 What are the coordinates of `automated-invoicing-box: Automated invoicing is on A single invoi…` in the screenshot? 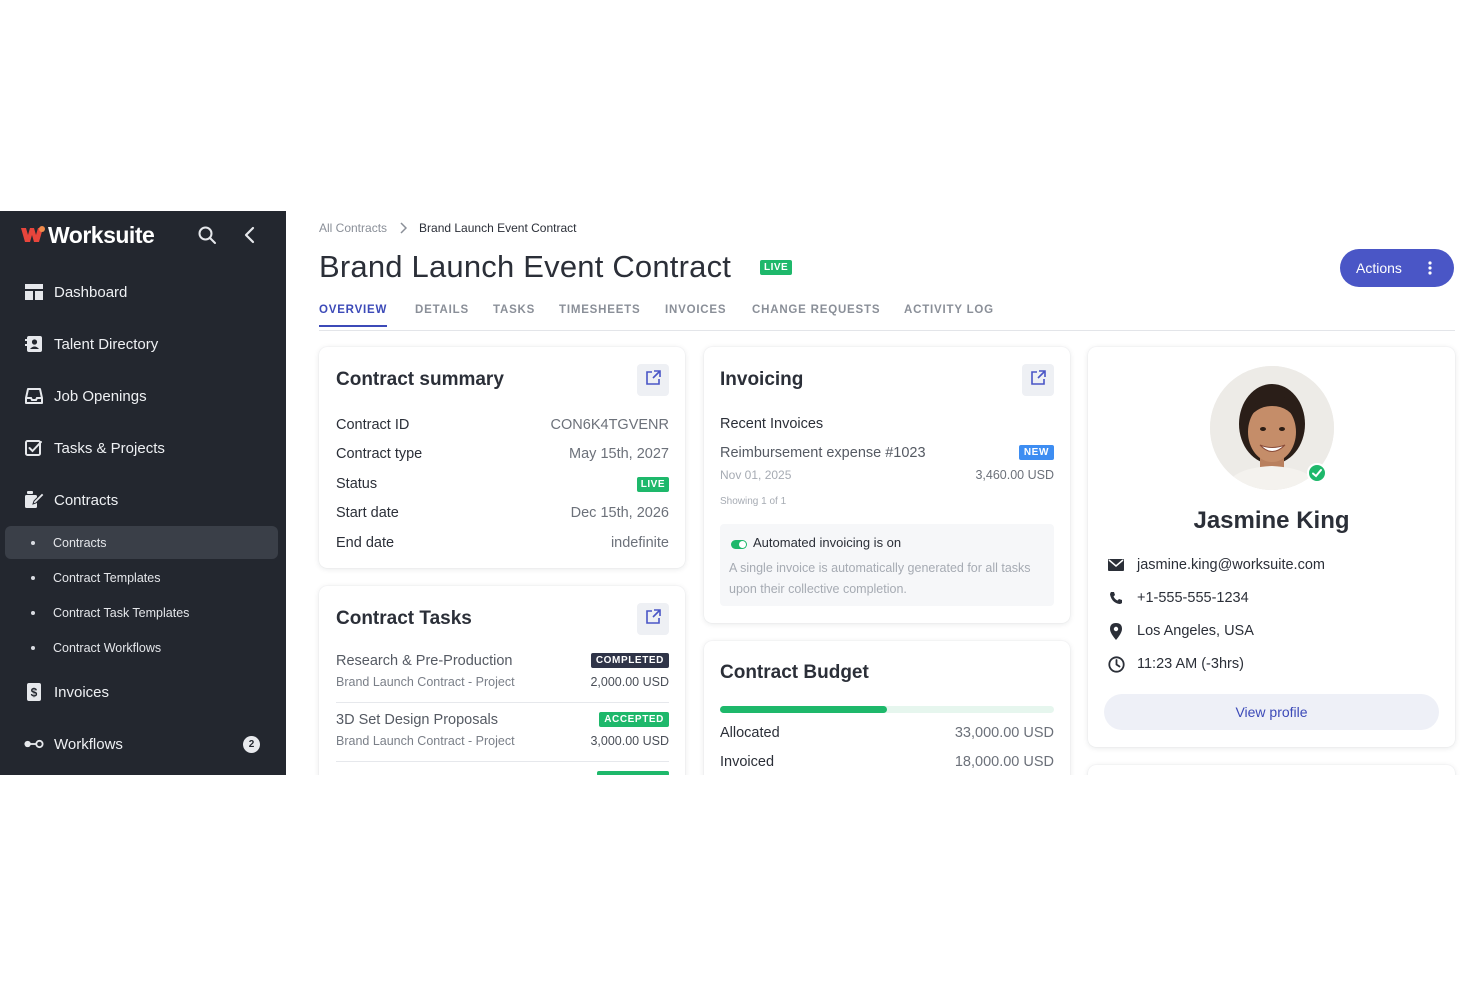 It's located at (887, 565).